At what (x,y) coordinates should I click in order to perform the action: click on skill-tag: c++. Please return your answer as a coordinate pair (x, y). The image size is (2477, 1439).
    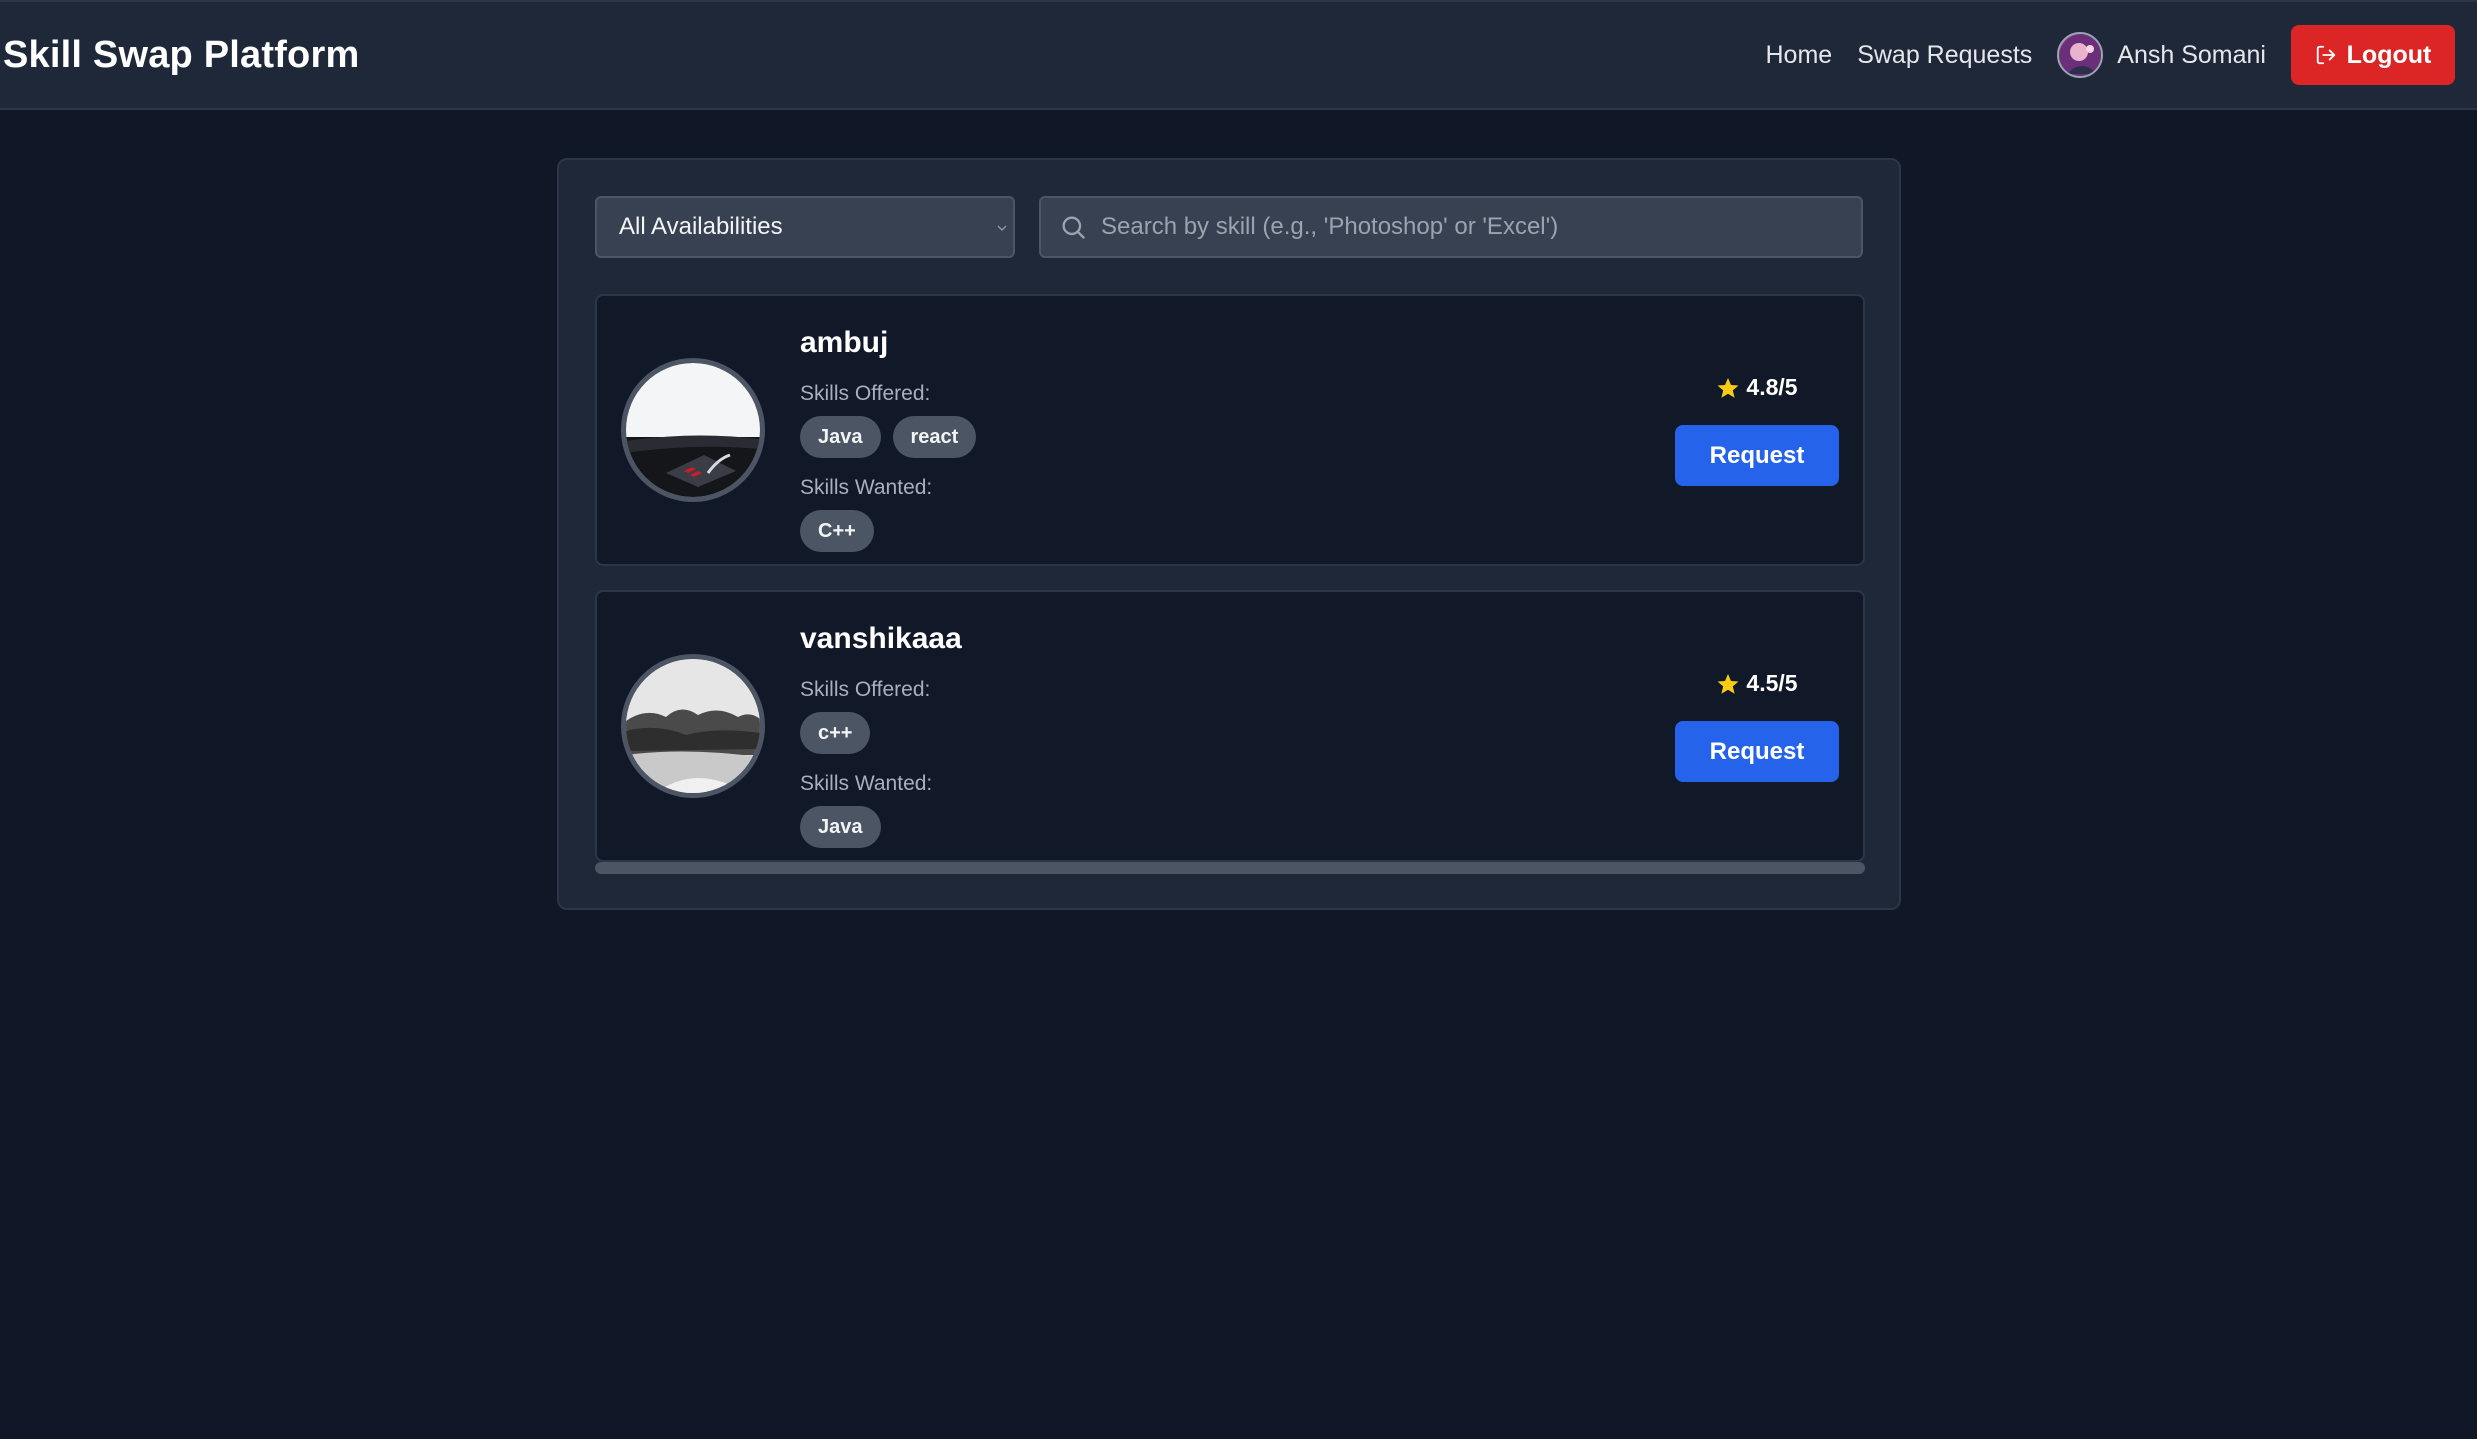
    Looking at the image, I should click on (835, 733).